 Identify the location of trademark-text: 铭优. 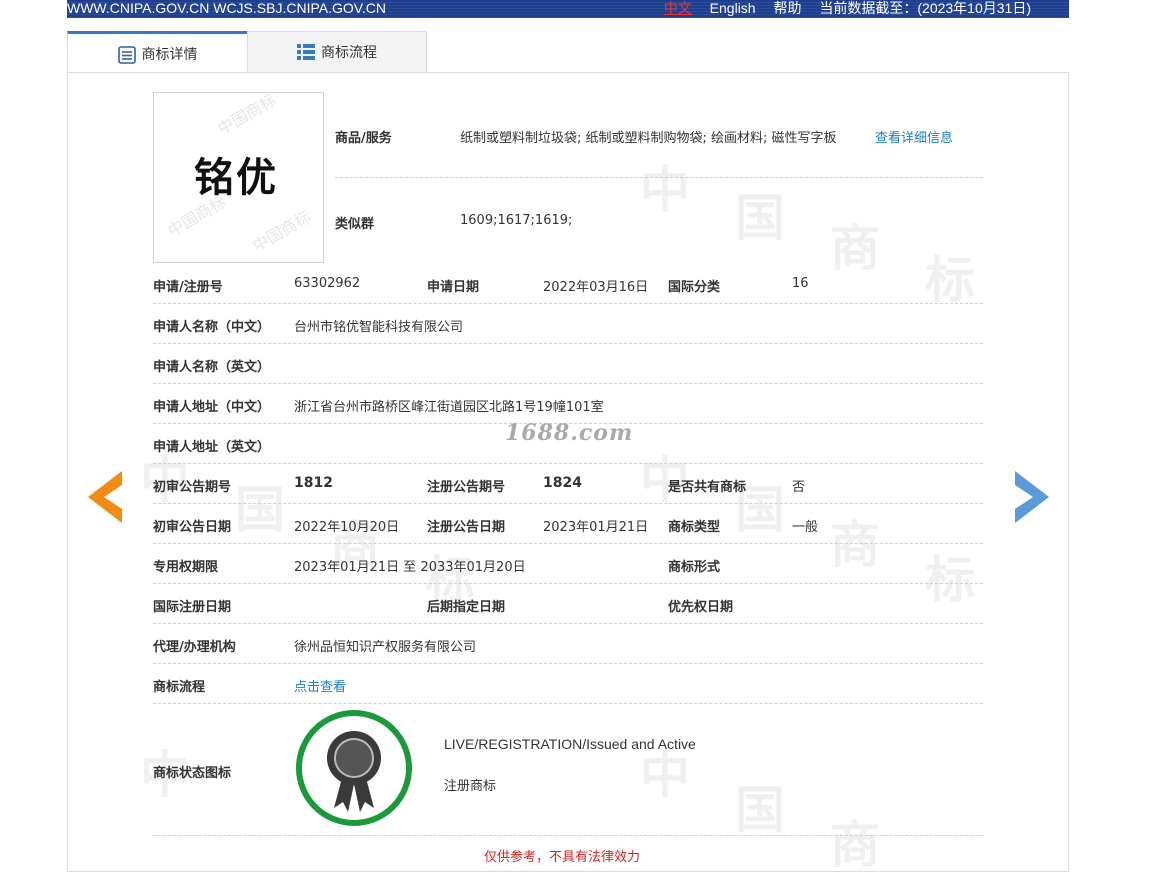
(236, 178).